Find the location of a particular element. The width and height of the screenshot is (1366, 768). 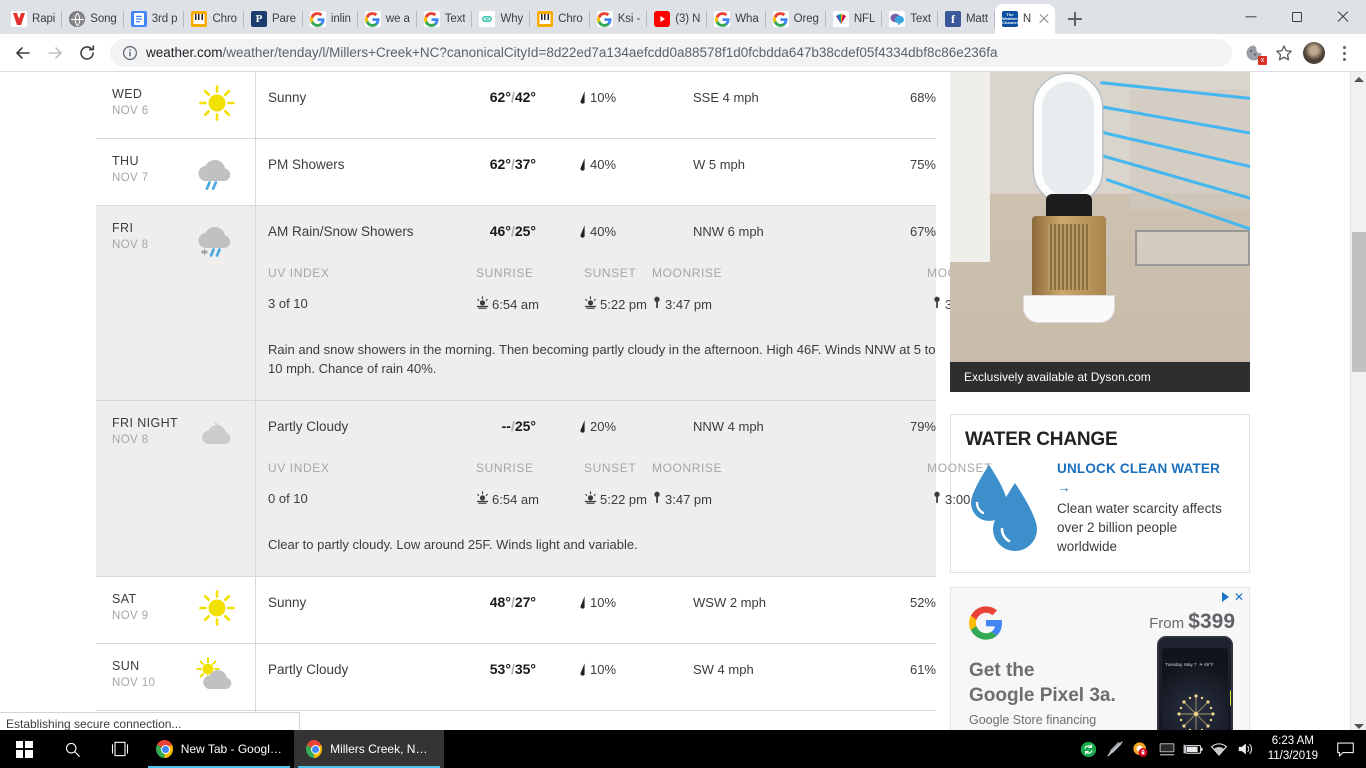

adchoices-icon is located at coordinates (1225, 597).